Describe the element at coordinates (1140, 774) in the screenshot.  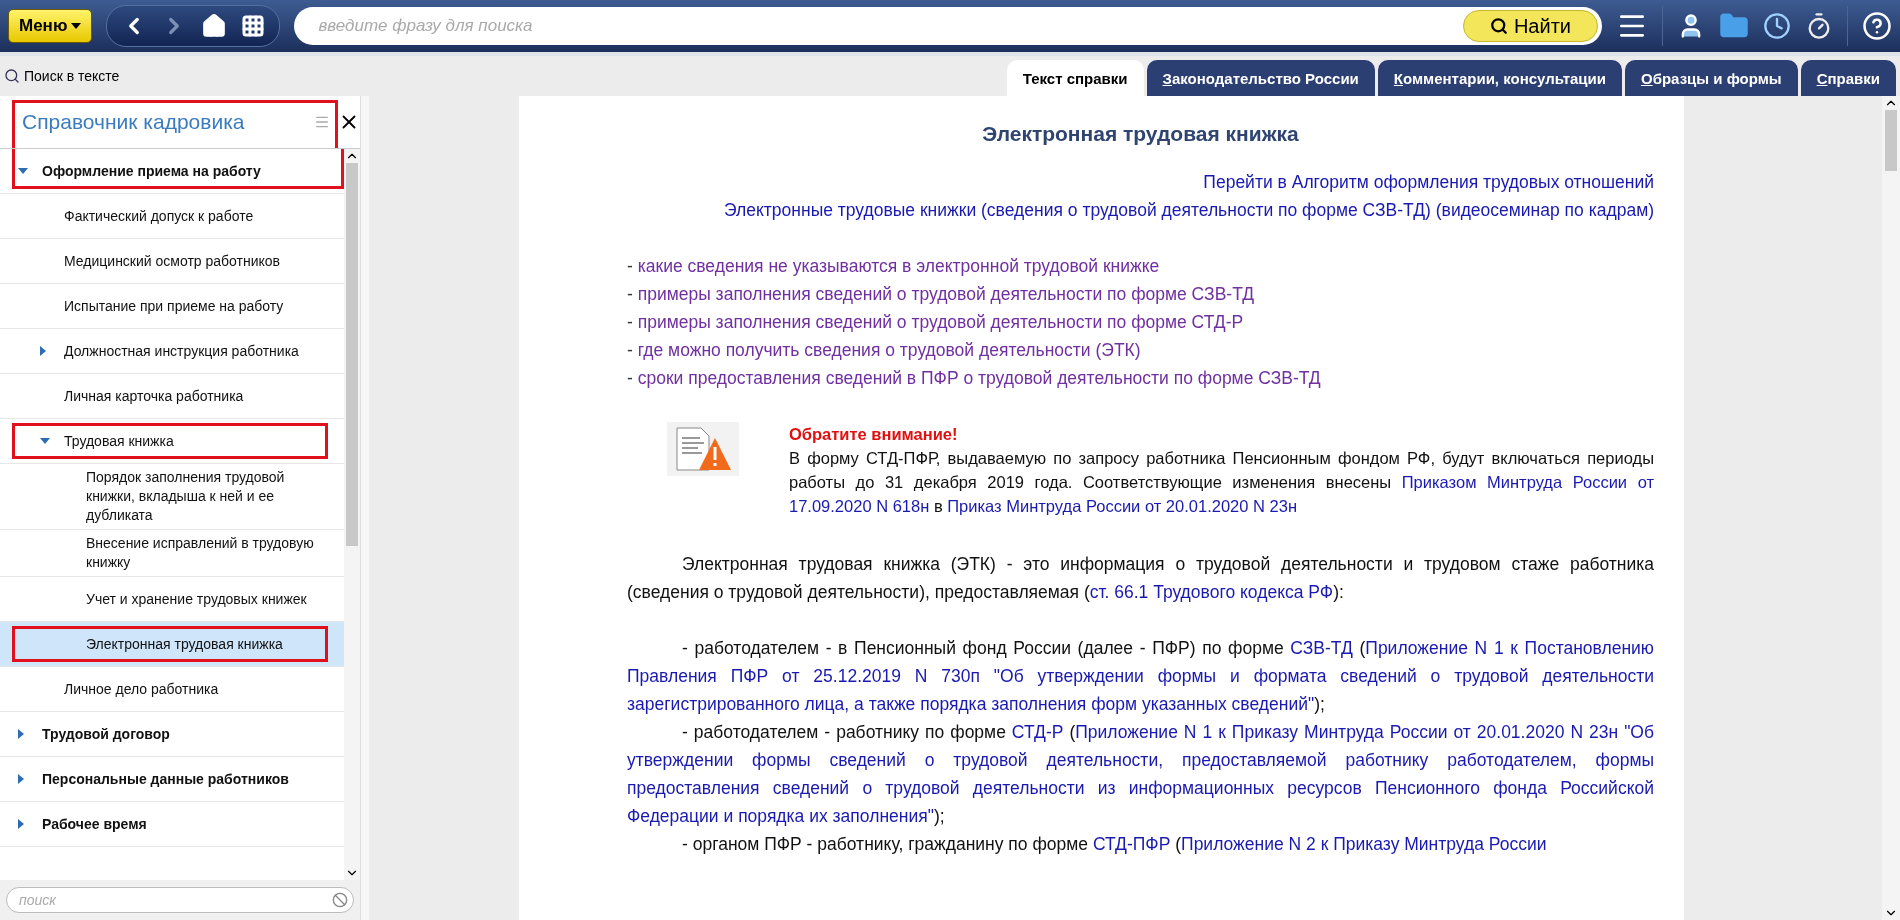
I see `paragraph: - работодателем - работнику по форме СТД-Р (Приложение N 1 к Приказу Минтруда России от 20.01.2020 N 23н "Об утверждении формы сведений о трудовой деятельности, предоставляемой работнику работодателем, формы предоставления сведений о трудовой деятельности из информационных ресурсов Пенсионного фонда Российской Федерации и порядка их заполнения");` at that location.